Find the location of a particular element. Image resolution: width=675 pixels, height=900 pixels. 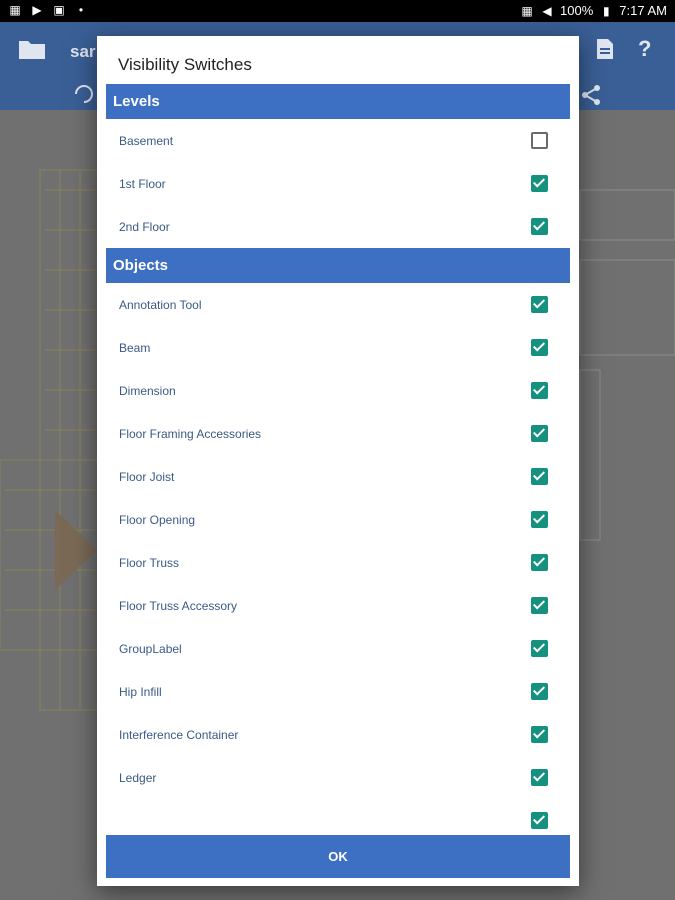

visibility-row: Floor Framing Accessories is located at coordinates (338, 433).